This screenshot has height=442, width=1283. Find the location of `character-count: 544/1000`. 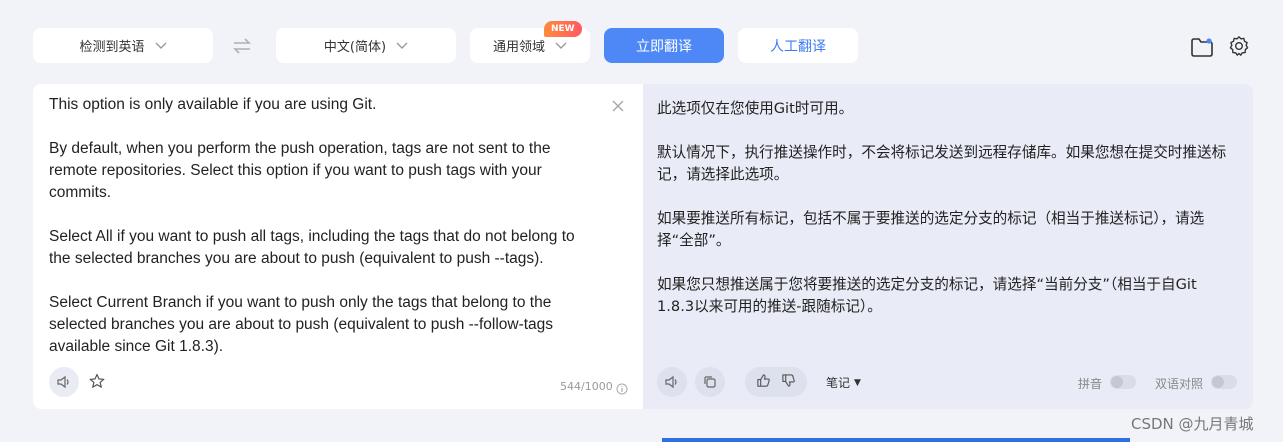

character-count: 544/1000 is located at coordinates (586, 386).